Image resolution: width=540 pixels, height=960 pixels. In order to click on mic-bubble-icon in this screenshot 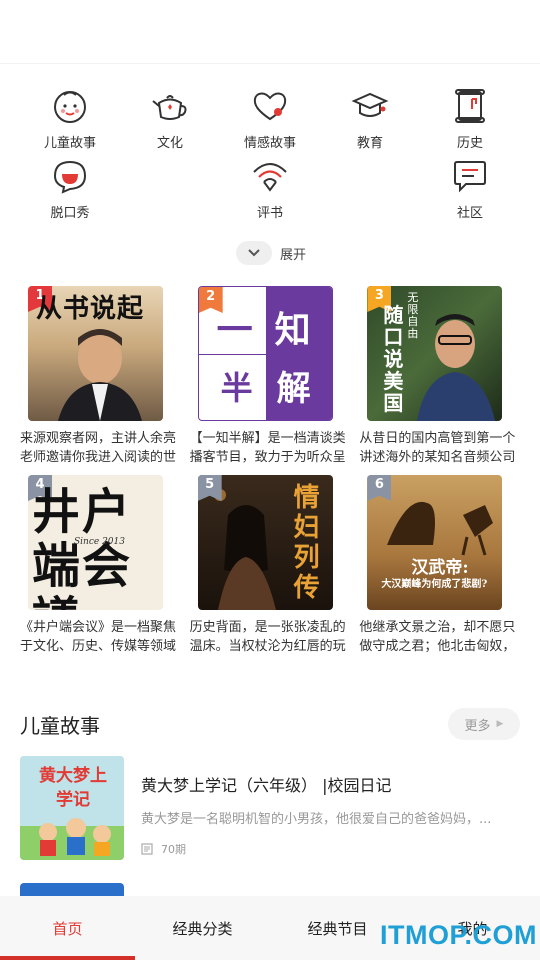, I will do `click(70, 176)`.